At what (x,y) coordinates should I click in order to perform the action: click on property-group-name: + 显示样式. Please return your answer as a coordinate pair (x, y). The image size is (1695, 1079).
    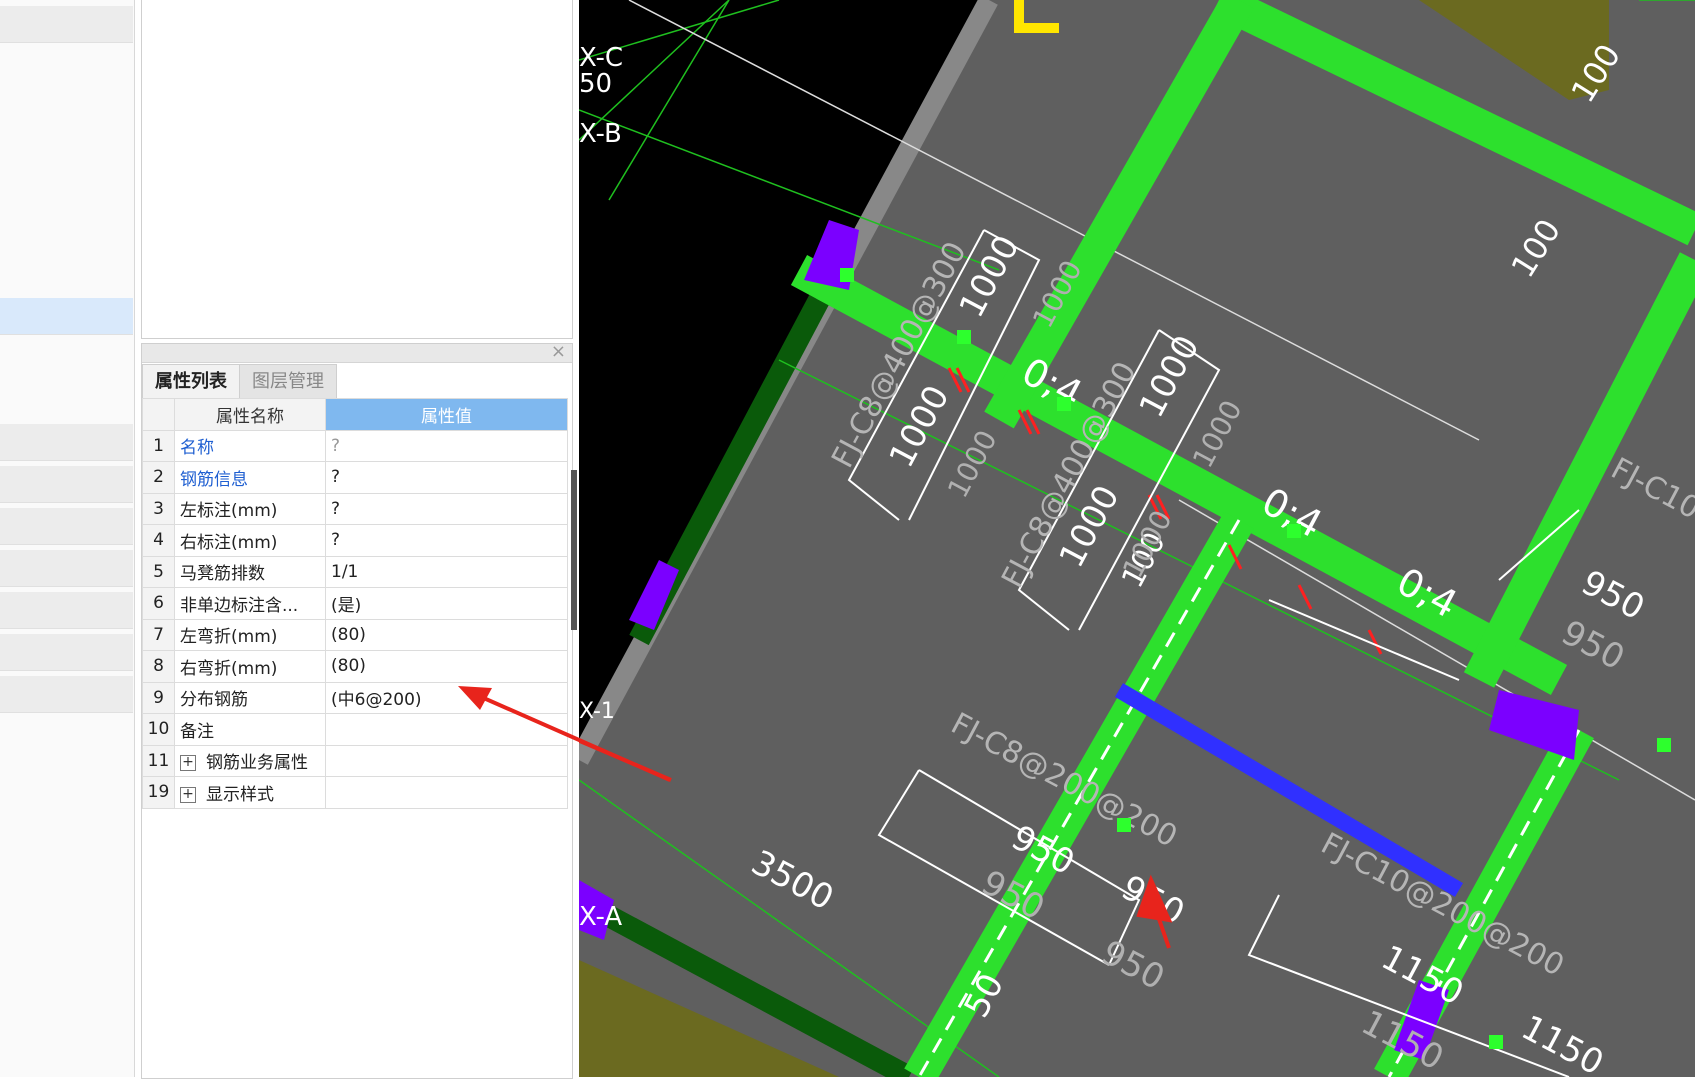
    Looking at the image, I should click on (250, 792).